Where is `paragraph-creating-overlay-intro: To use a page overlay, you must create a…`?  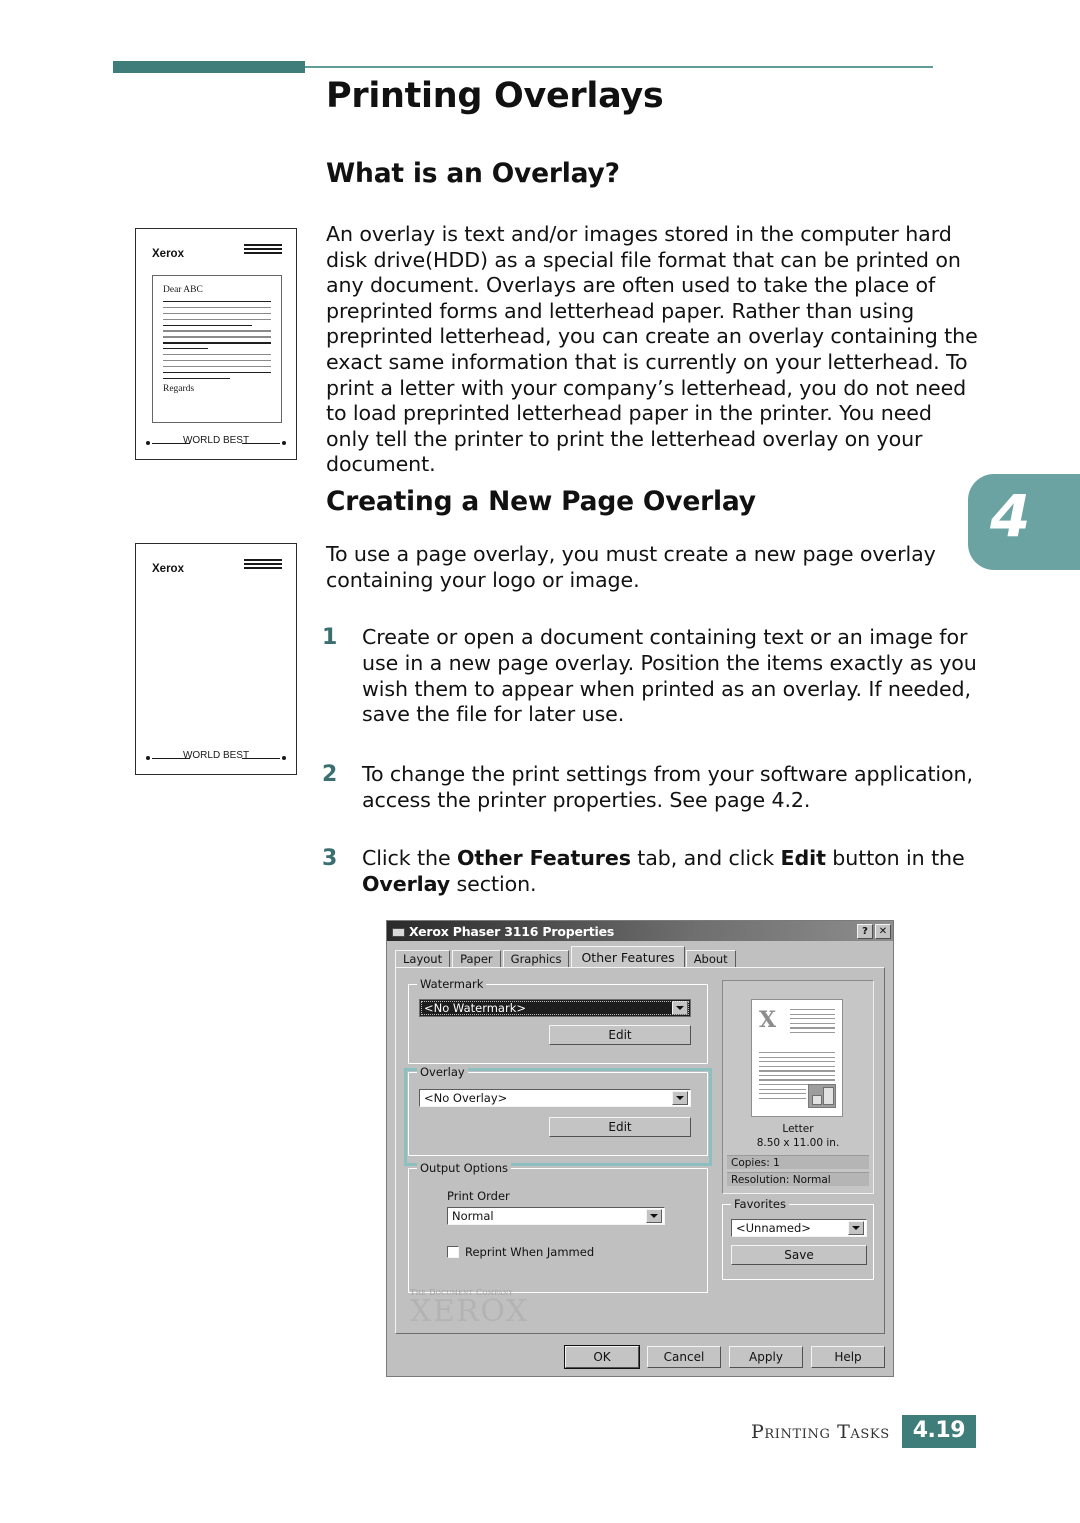 paragraph-creating-overlay-intro: To use a page overlay, you must create a… is located at coordinates (631, 567).